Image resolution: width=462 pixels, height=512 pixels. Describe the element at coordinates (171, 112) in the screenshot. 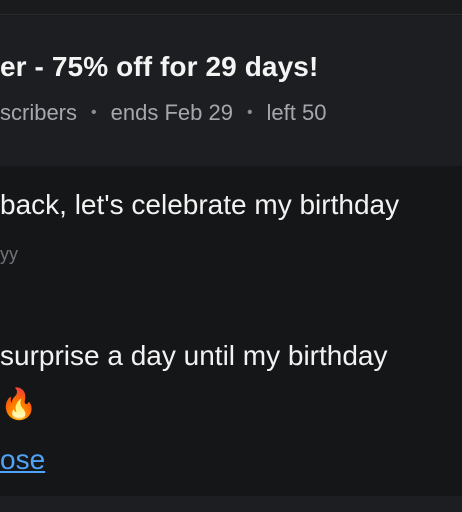

I see `offer-ends: ends Feb 29` at that location.